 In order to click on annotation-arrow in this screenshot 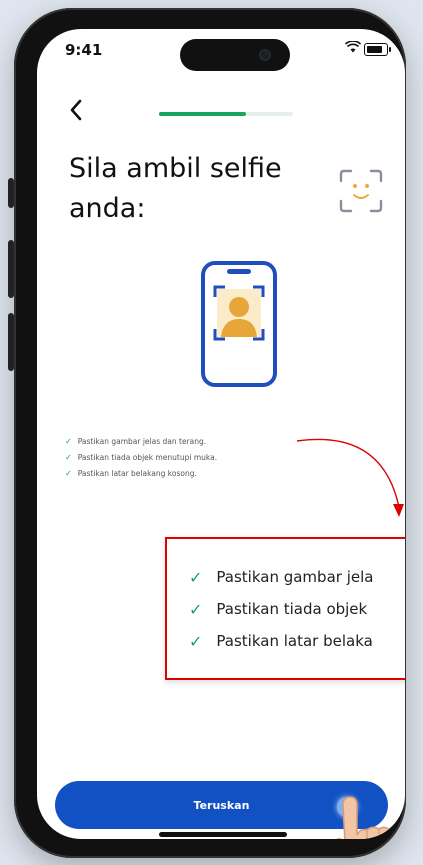, I will do `click(350, 477)`.